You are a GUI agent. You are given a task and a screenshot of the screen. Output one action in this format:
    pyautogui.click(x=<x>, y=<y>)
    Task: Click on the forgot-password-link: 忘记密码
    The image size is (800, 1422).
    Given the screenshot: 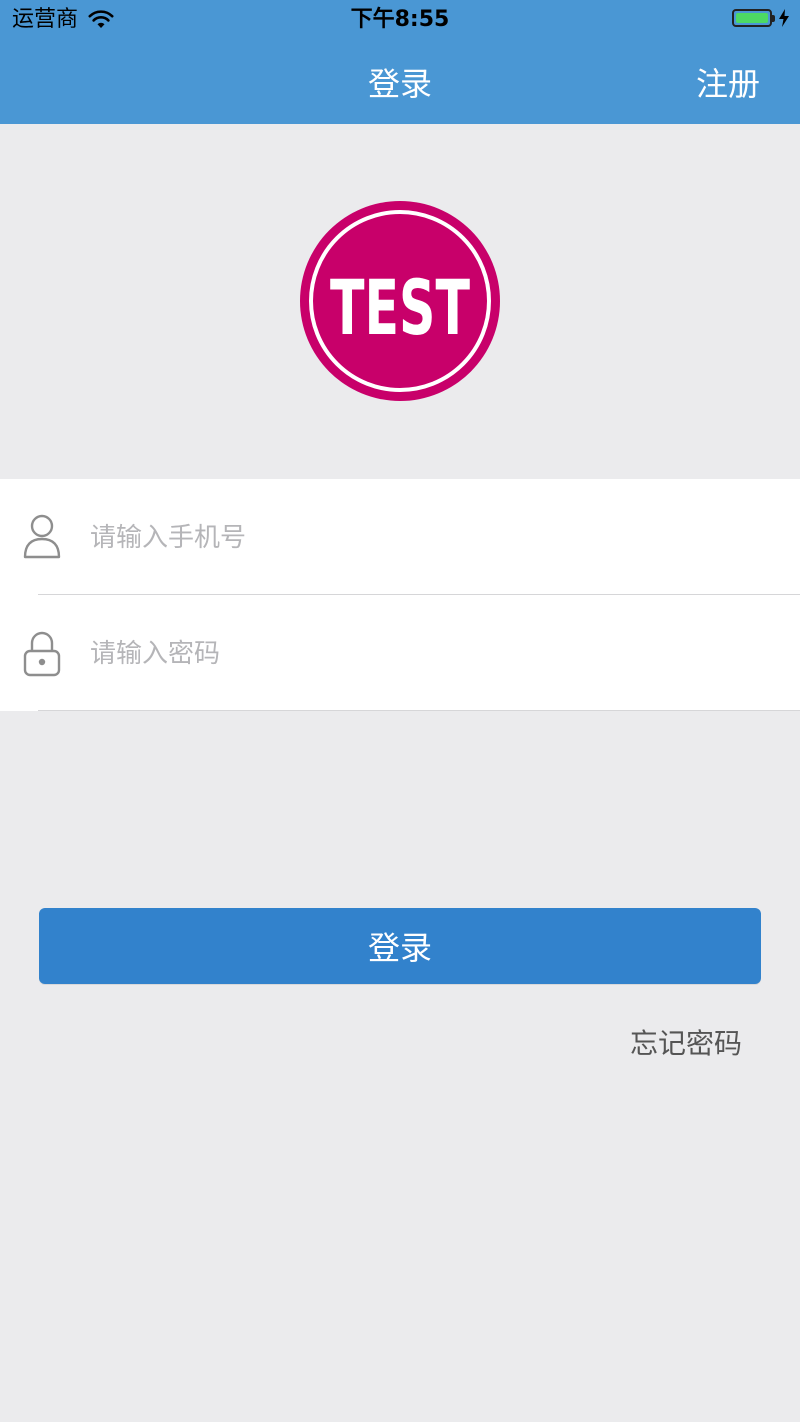 What is the action you would take?
    pyautogui.click(x=686, y=1042)
    